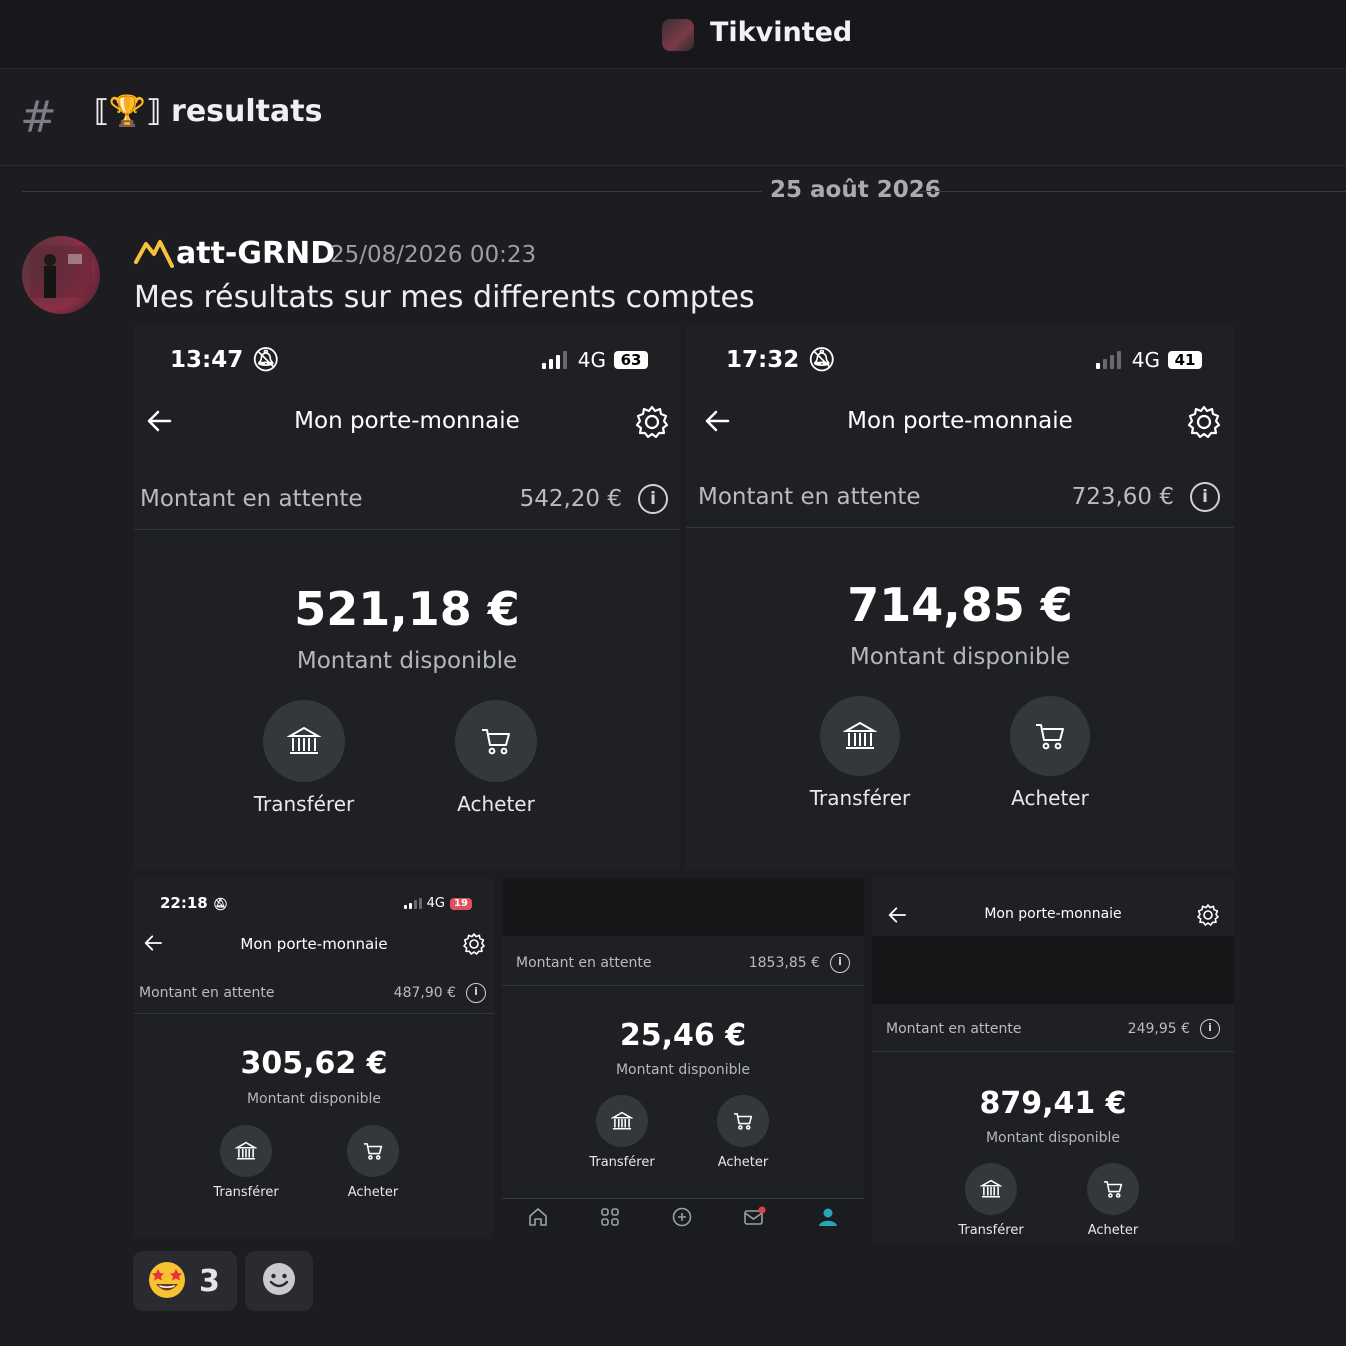 The image size is (1346, 1346). I want to click on pending-amount: 487,90 €, so click(424, 992).